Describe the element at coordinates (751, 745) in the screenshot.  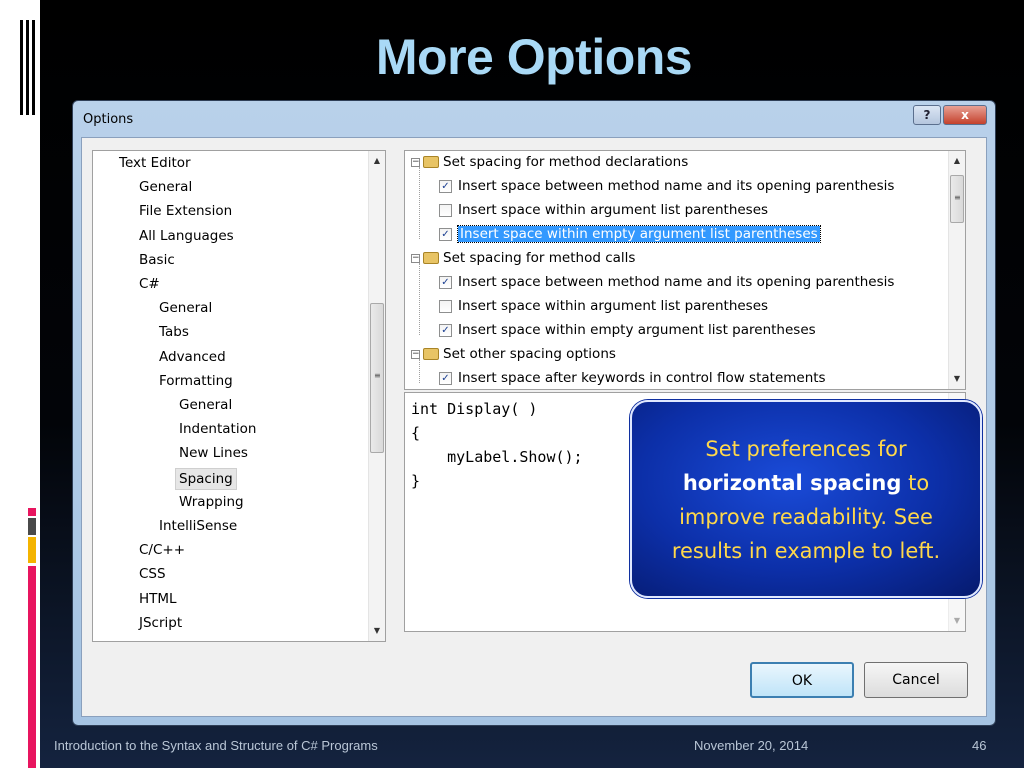
I see `footer-date: November 20, 2014` at that location.